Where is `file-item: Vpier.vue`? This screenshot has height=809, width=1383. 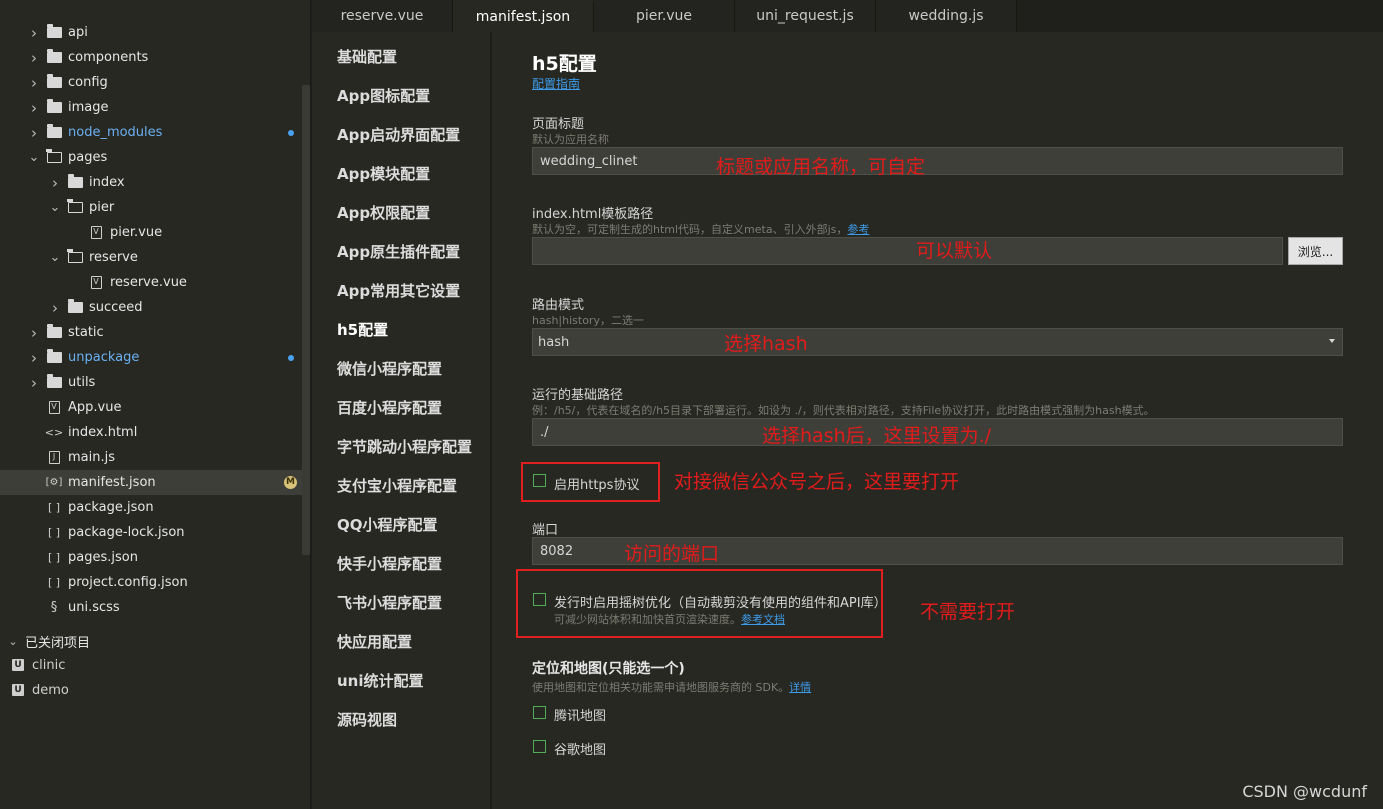
file-item: Vpier.vue is located at coordinates (151, 232).